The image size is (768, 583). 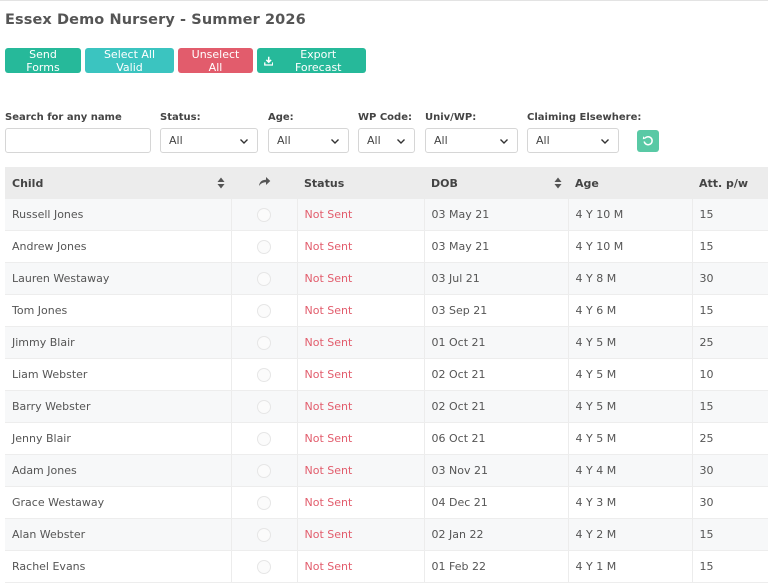 I want to click on child-name-cell: Jenny Blair, so click(x=118, y=438).